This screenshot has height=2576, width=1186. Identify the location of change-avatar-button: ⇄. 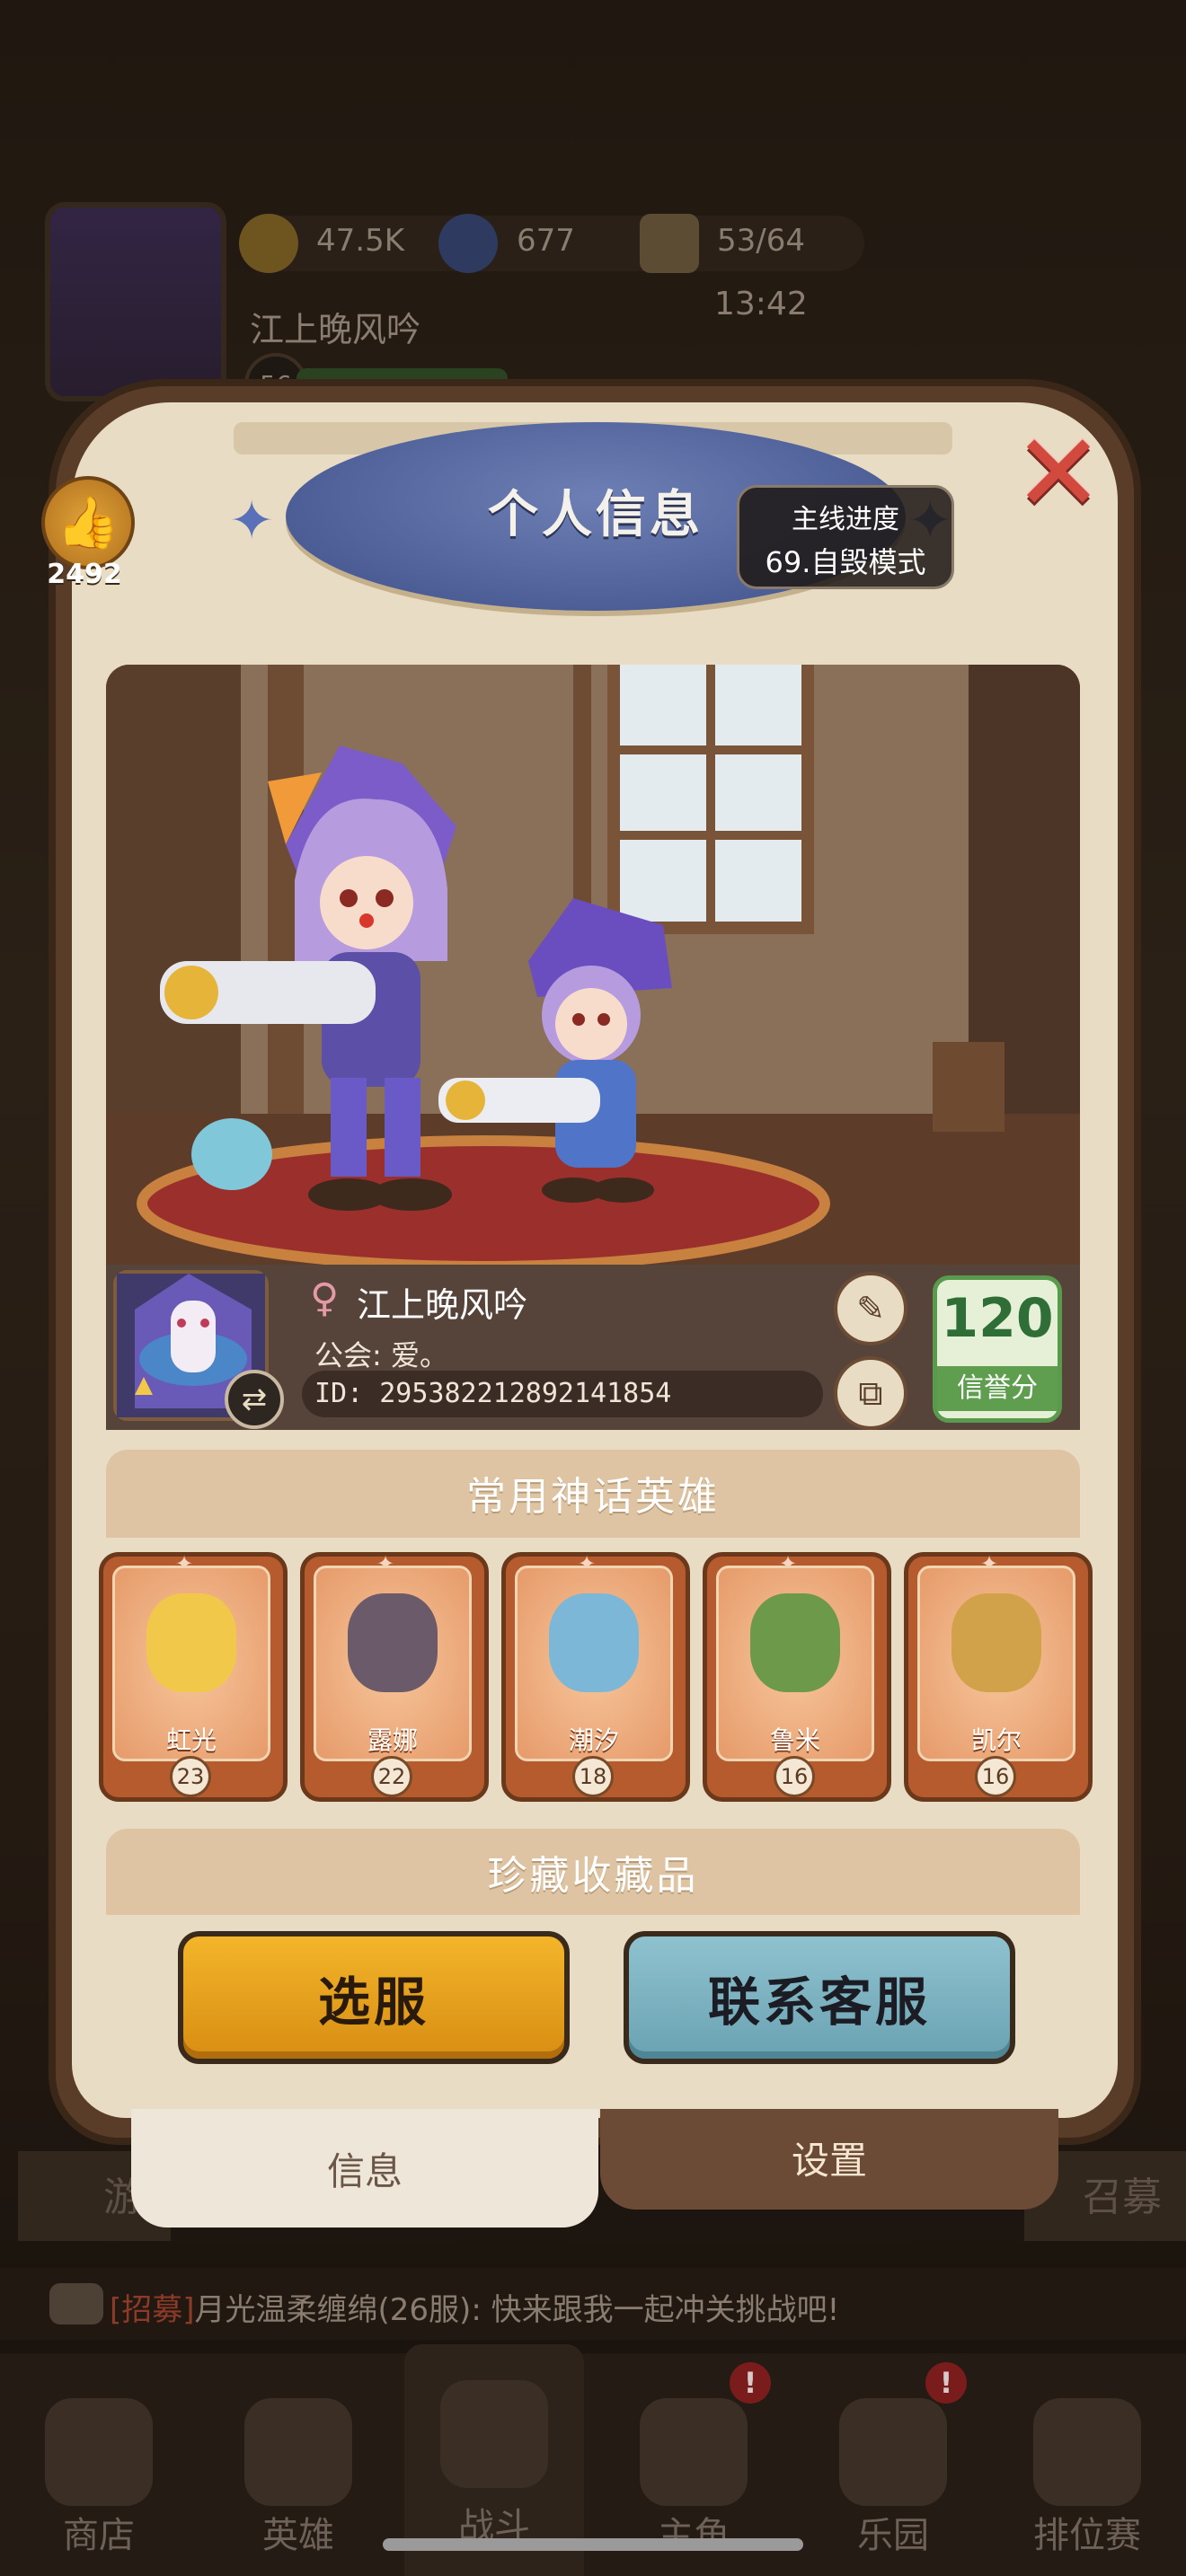
(254, 1399).